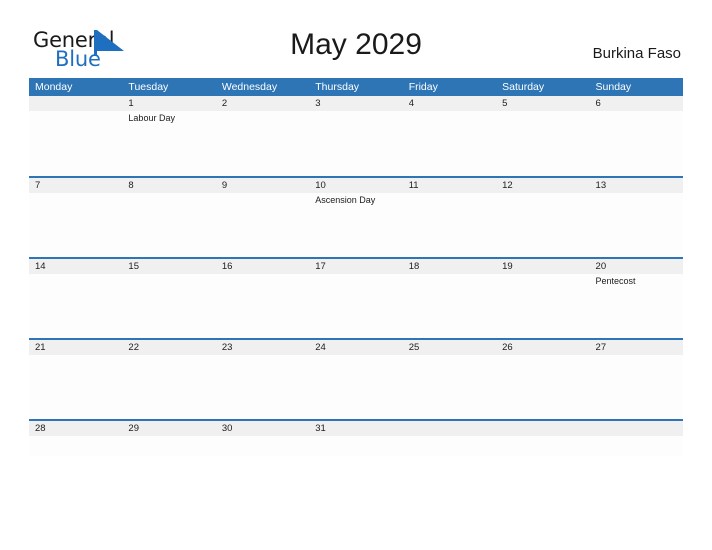  I want to click on day-number: 31, so click(355, 428).